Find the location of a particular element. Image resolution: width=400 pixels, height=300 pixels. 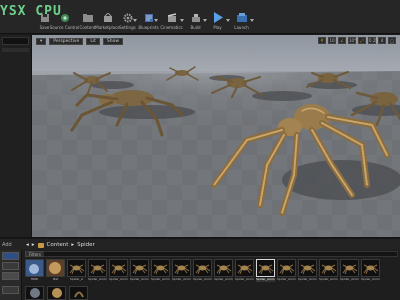

asset-tile: Spider_Anim_Back is located at coordinates (370, 272).